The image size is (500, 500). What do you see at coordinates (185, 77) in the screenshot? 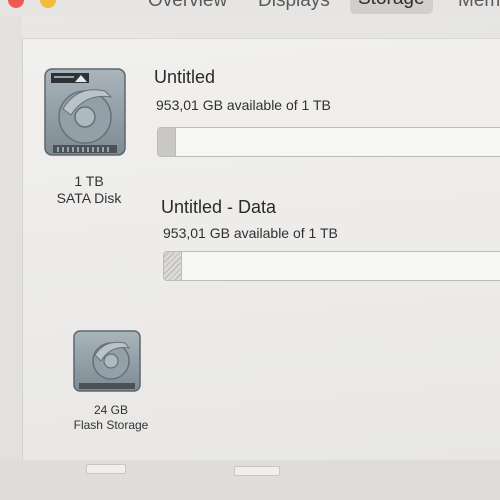
I see `volume-name: Untitled` at bounding box center [185, 77].